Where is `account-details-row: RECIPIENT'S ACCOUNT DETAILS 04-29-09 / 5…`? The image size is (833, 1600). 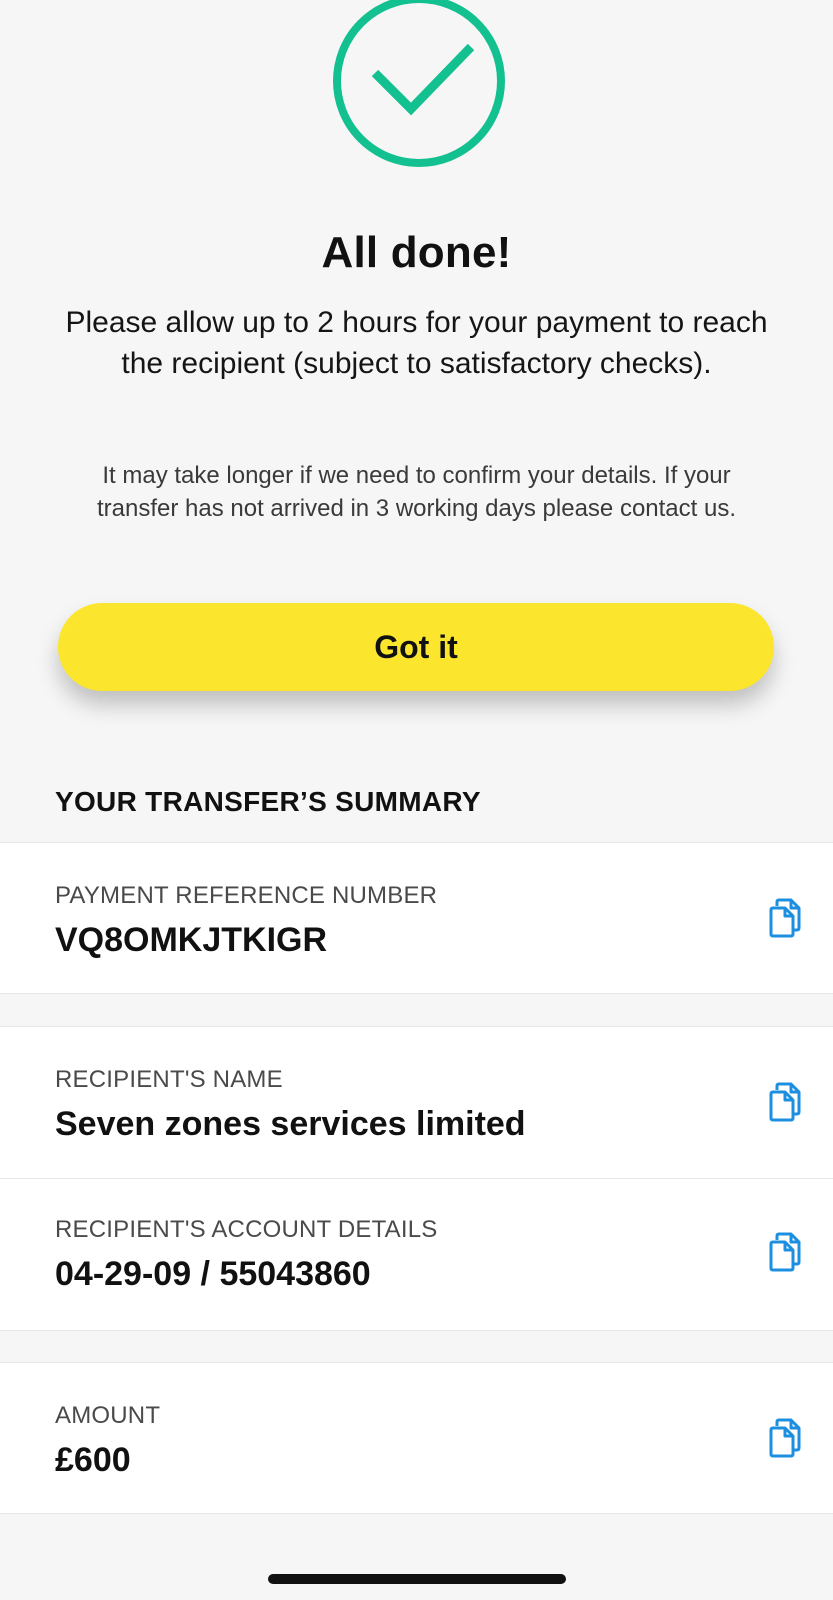
account-details-row: RECIPIENT'S ACCOUNT DETAILS 04-29-09 / 5… is located at coordinates (416, 1254).